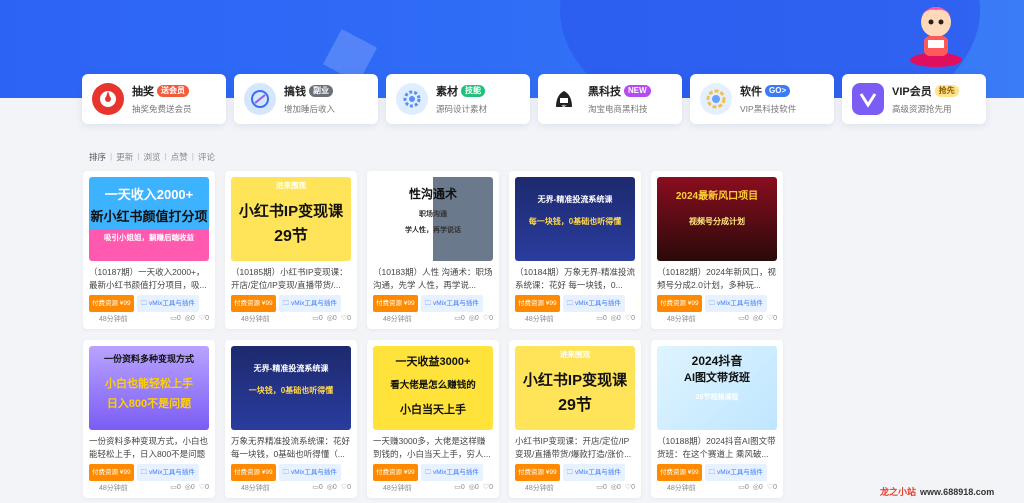 This screenshot has width=1024, height=503. I want to click on card-thumbnail: 一份资料多种变现方式 小白也能轻松上手 日入800不是问题, so click(149, 388).